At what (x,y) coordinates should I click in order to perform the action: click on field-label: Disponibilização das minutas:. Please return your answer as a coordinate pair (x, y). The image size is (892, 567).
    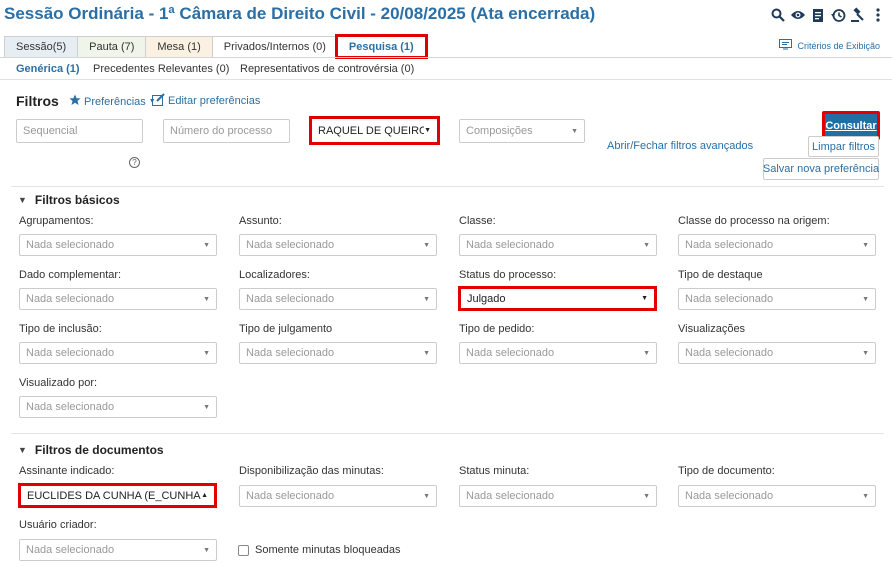
    Looking at the image, I should click on (311, 471).